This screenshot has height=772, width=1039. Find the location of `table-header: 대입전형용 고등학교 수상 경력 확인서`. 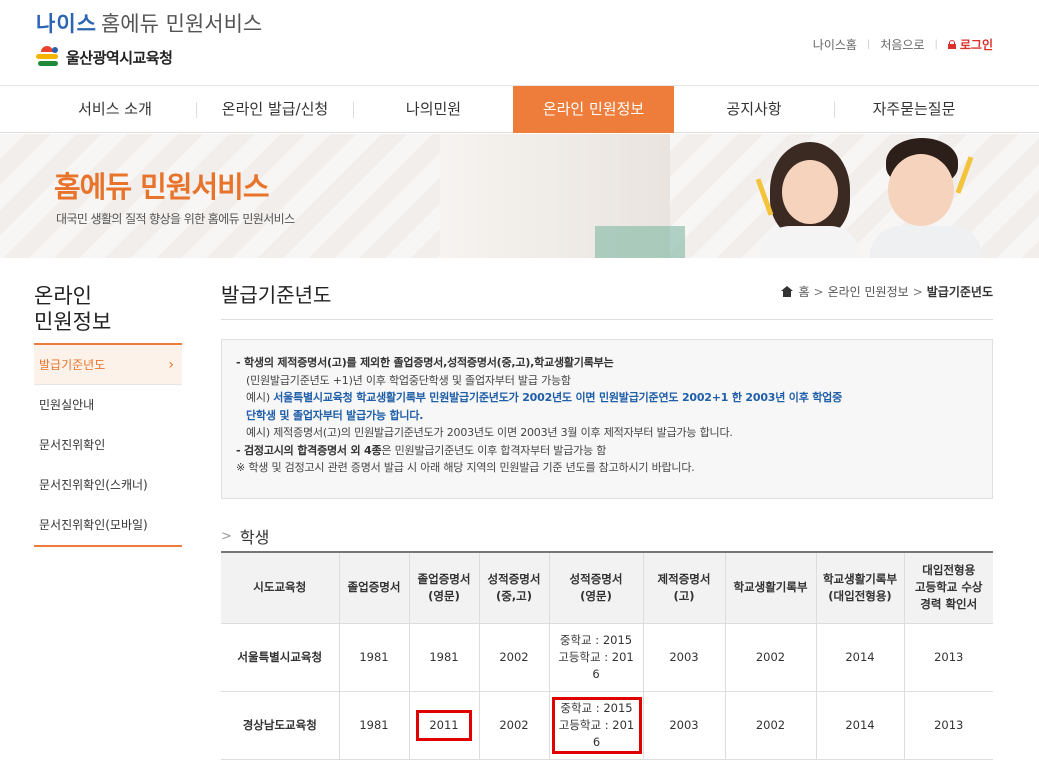

table-header: 대입전형용 고등학교 수상 경력 확인서 is located at coordinates (948, 588).